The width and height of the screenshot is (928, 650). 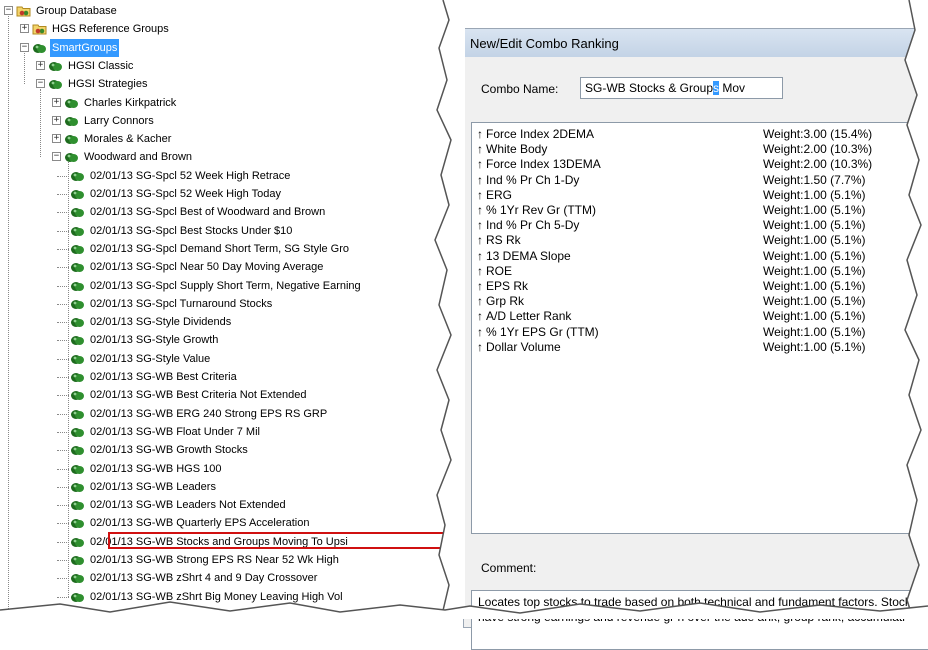 I want to click on tree-node: 02/01/13 SG-Style Dividends, so click(x=220, y=322).